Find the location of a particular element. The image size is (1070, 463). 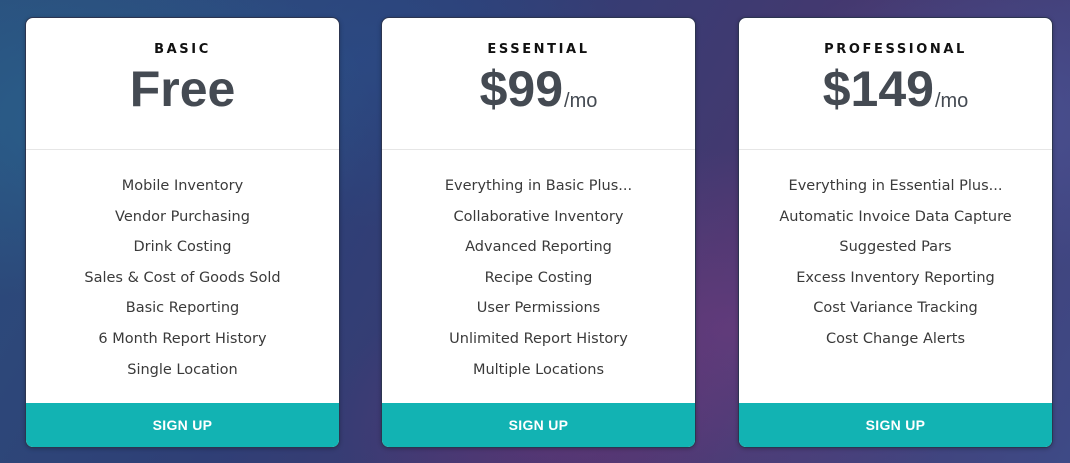

plan-price: $99 is located at coordinates (521, 89).